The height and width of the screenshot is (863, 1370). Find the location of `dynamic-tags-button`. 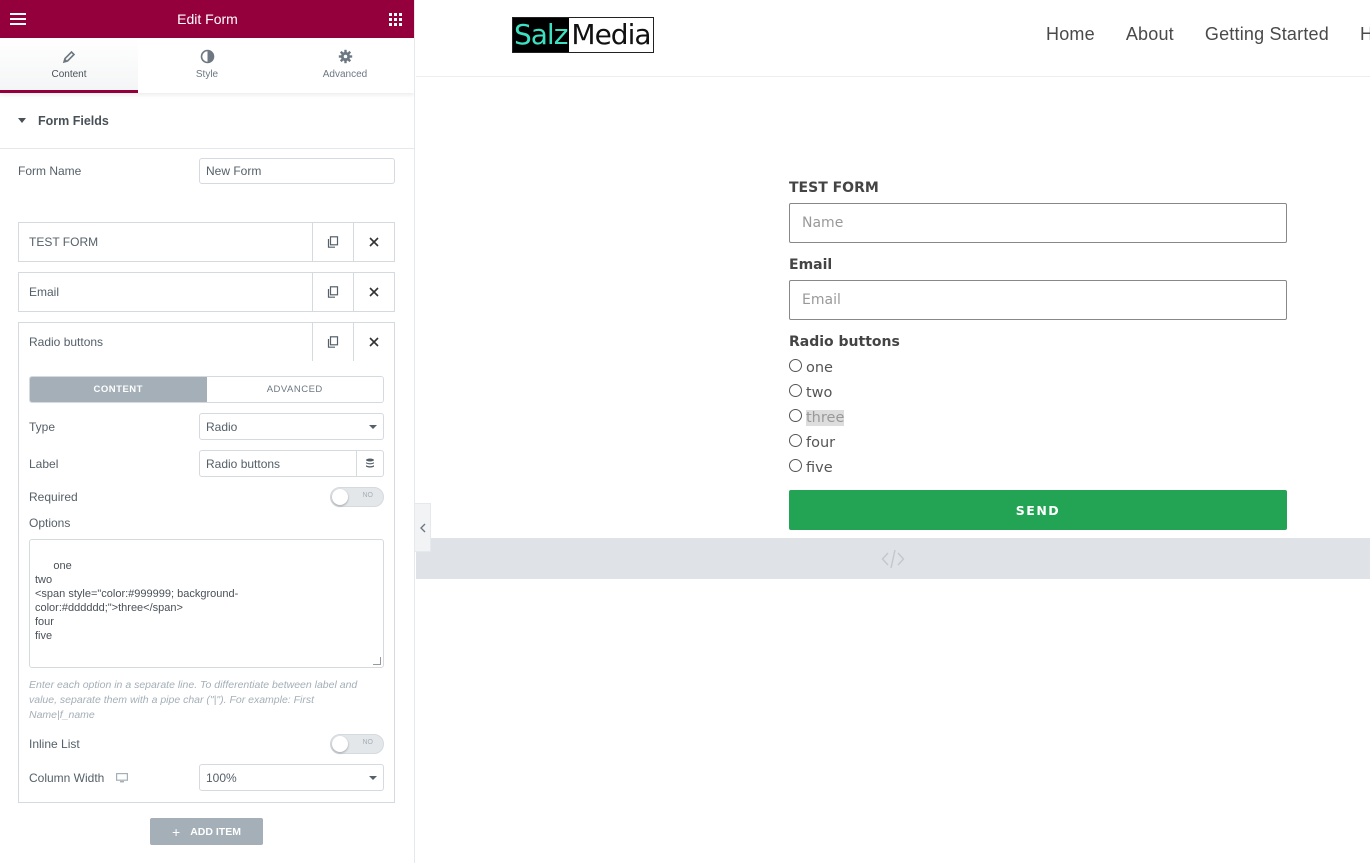

dynamic-tags-button is located at coordinates (370, 463).